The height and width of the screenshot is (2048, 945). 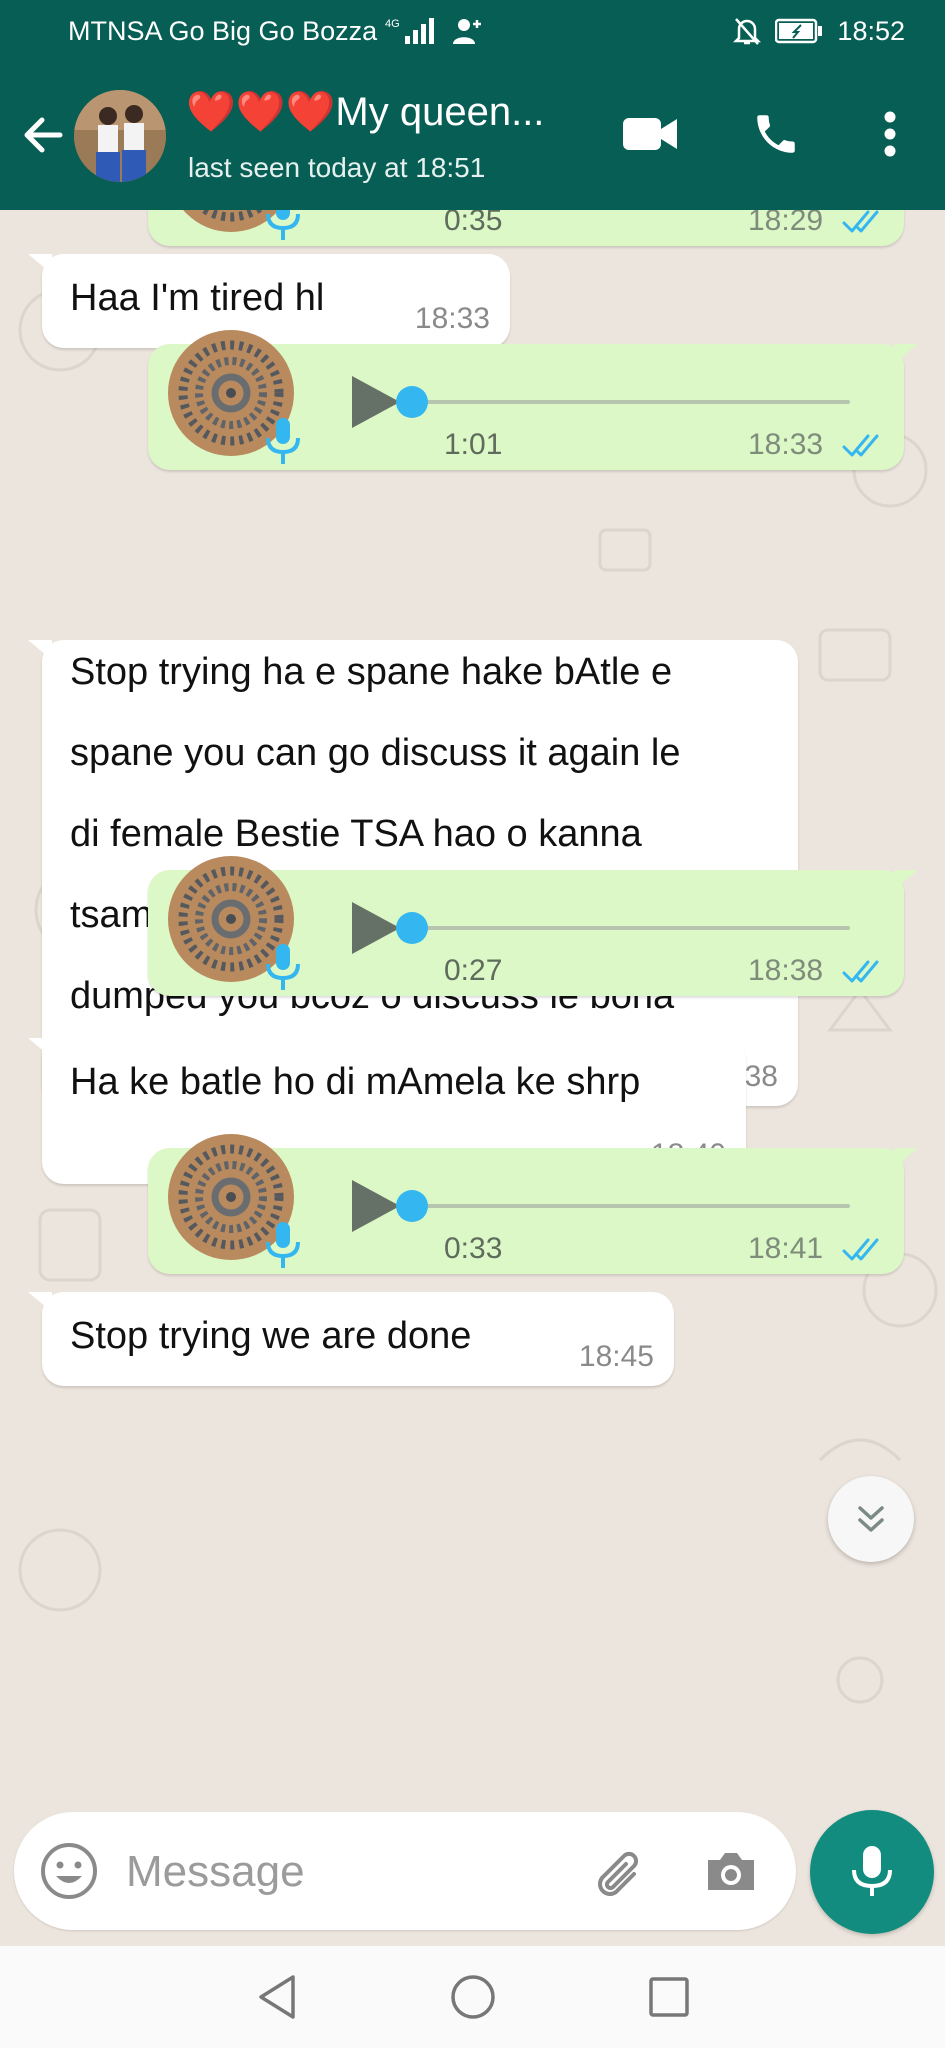 I want to click on message-text-line: Stop trying ha e spane hake bAtle e, so click(x=371, y=672).